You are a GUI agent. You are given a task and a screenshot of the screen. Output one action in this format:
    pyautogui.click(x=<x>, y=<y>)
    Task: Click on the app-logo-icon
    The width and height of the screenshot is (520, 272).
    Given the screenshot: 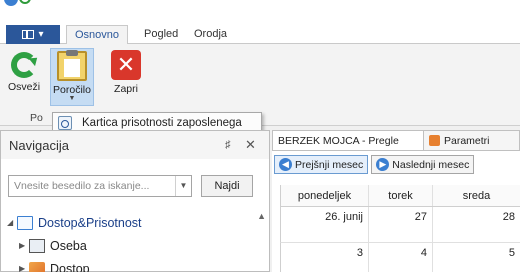 What is the action you would take?
    pyautogui.click(x=17, y=4)
    